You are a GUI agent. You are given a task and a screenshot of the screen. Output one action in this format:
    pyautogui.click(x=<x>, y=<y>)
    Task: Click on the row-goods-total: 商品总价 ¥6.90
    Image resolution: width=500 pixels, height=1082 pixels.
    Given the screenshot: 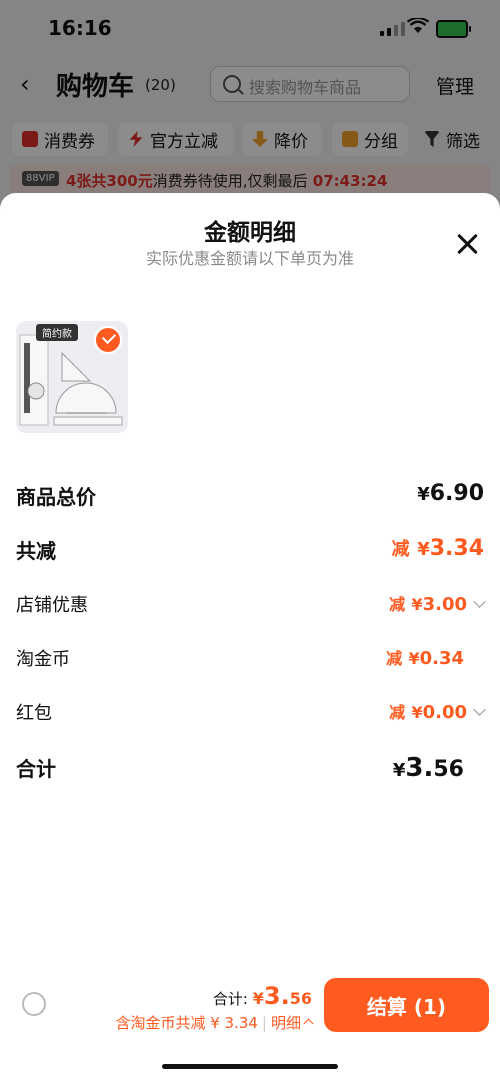 What is the action you would take?
    pyautogui.click(x=250, y=496)
    